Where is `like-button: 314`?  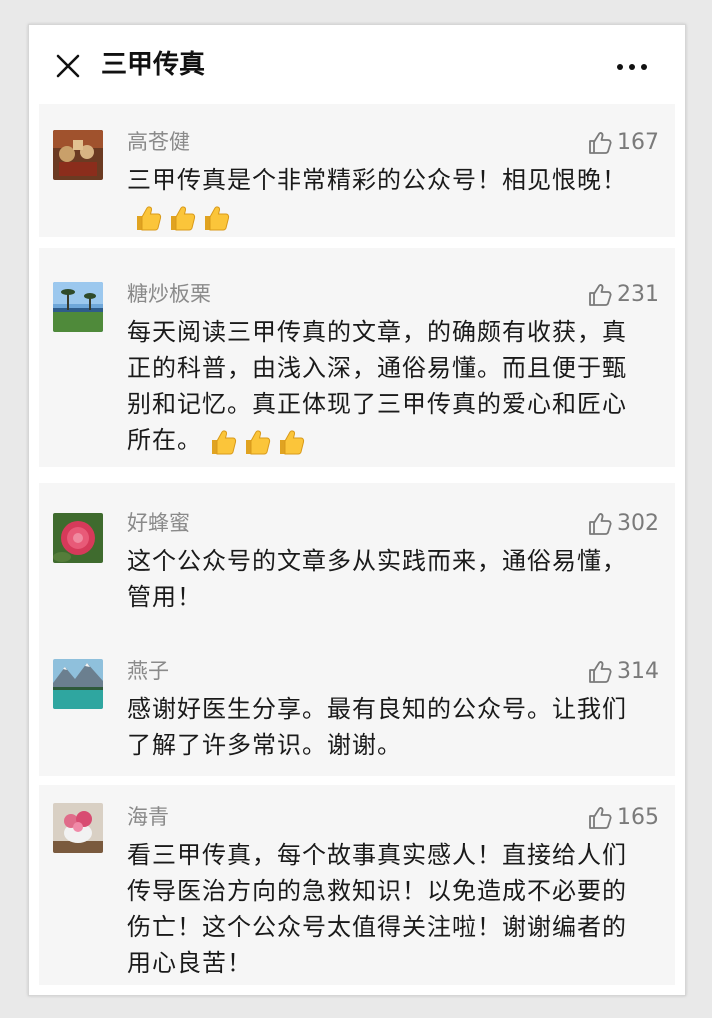
like-button: 314 is located at coordinates (623, 672).